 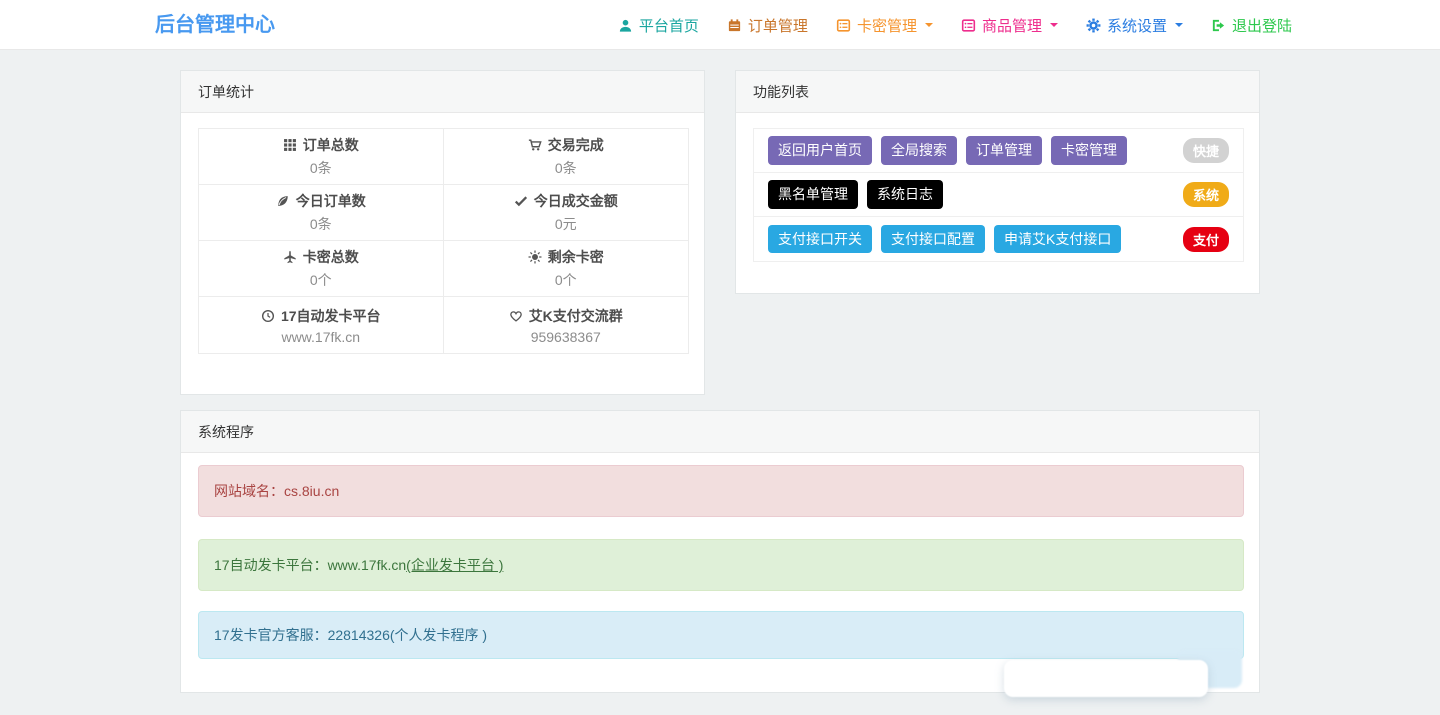 I want to click on function-row-payment: 支付接口开关 支付接口配置 申请艾K支付接口 支付, so click(x=998, y=239).